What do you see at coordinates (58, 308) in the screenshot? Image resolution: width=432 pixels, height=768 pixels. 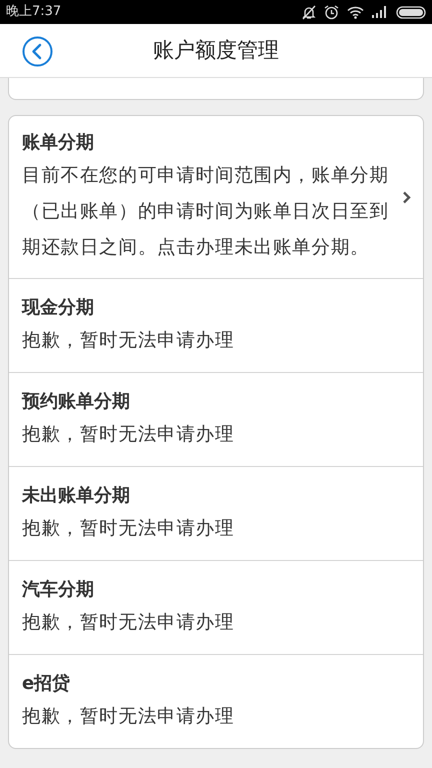 I see `item-title: 现金分期` at bounding box center [58, 308].